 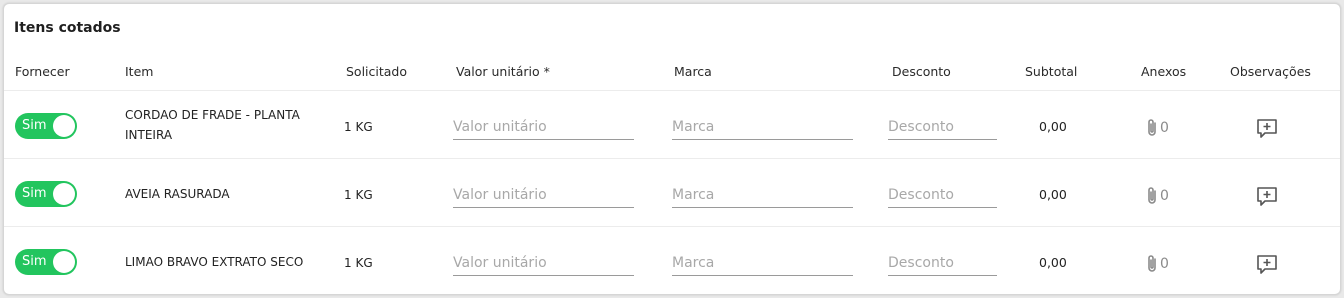 What do you see at coordinates (693, 71) in the screenshot?
I see `column-header-marca: Marca` at bounding box center [693, 71].